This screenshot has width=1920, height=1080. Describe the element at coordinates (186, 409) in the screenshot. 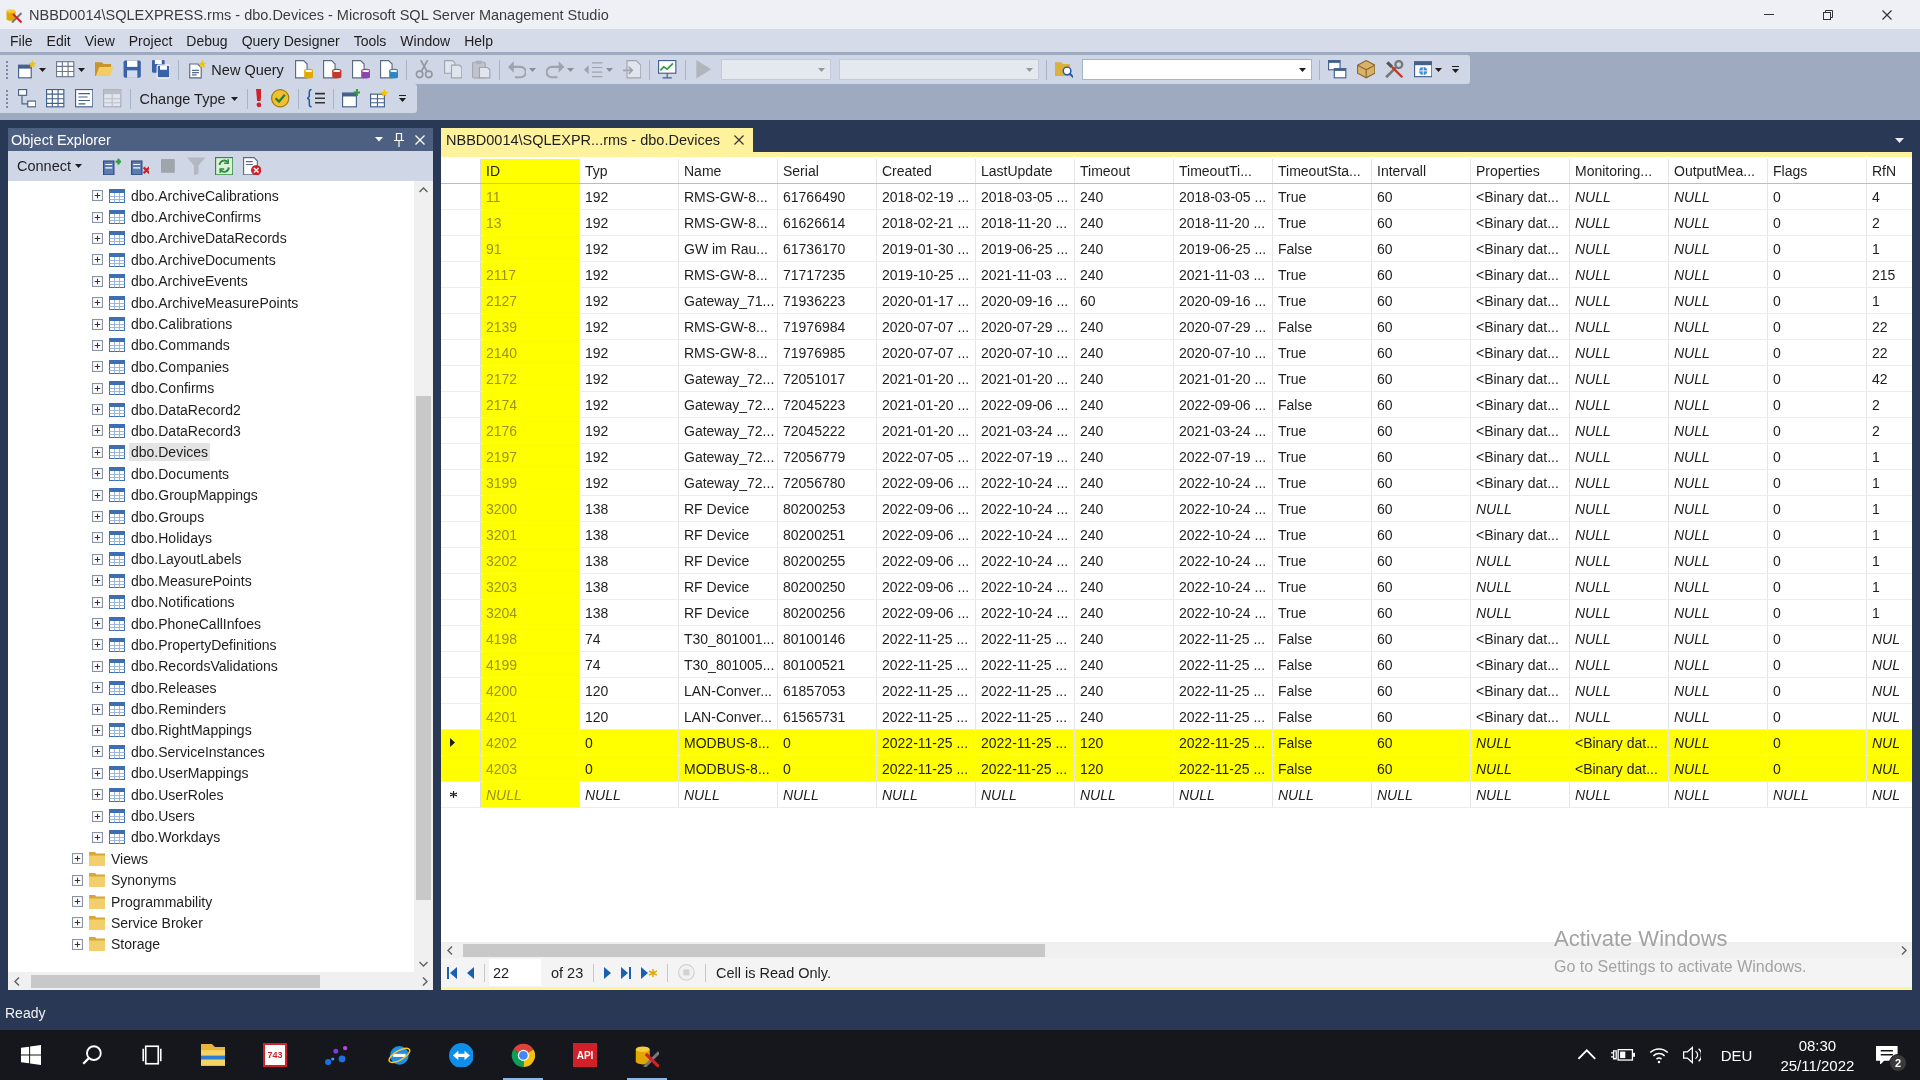

I see `tree-item: dbo.DataRecord2` at that location.